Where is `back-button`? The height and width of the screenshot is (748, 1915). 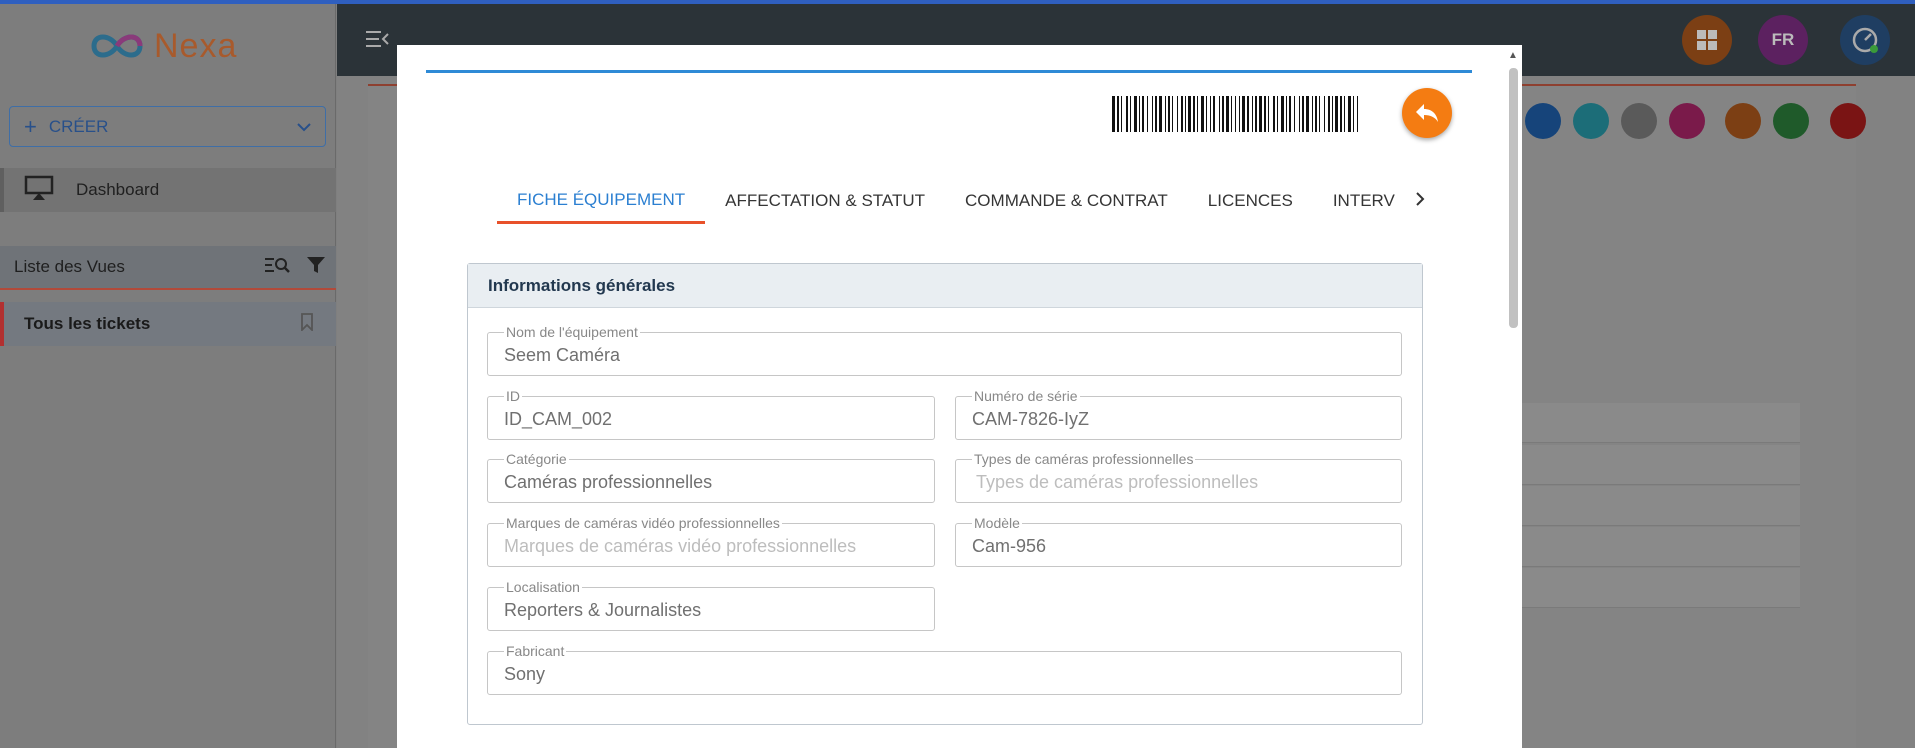
back-button is located at coordinates (1427, 113).